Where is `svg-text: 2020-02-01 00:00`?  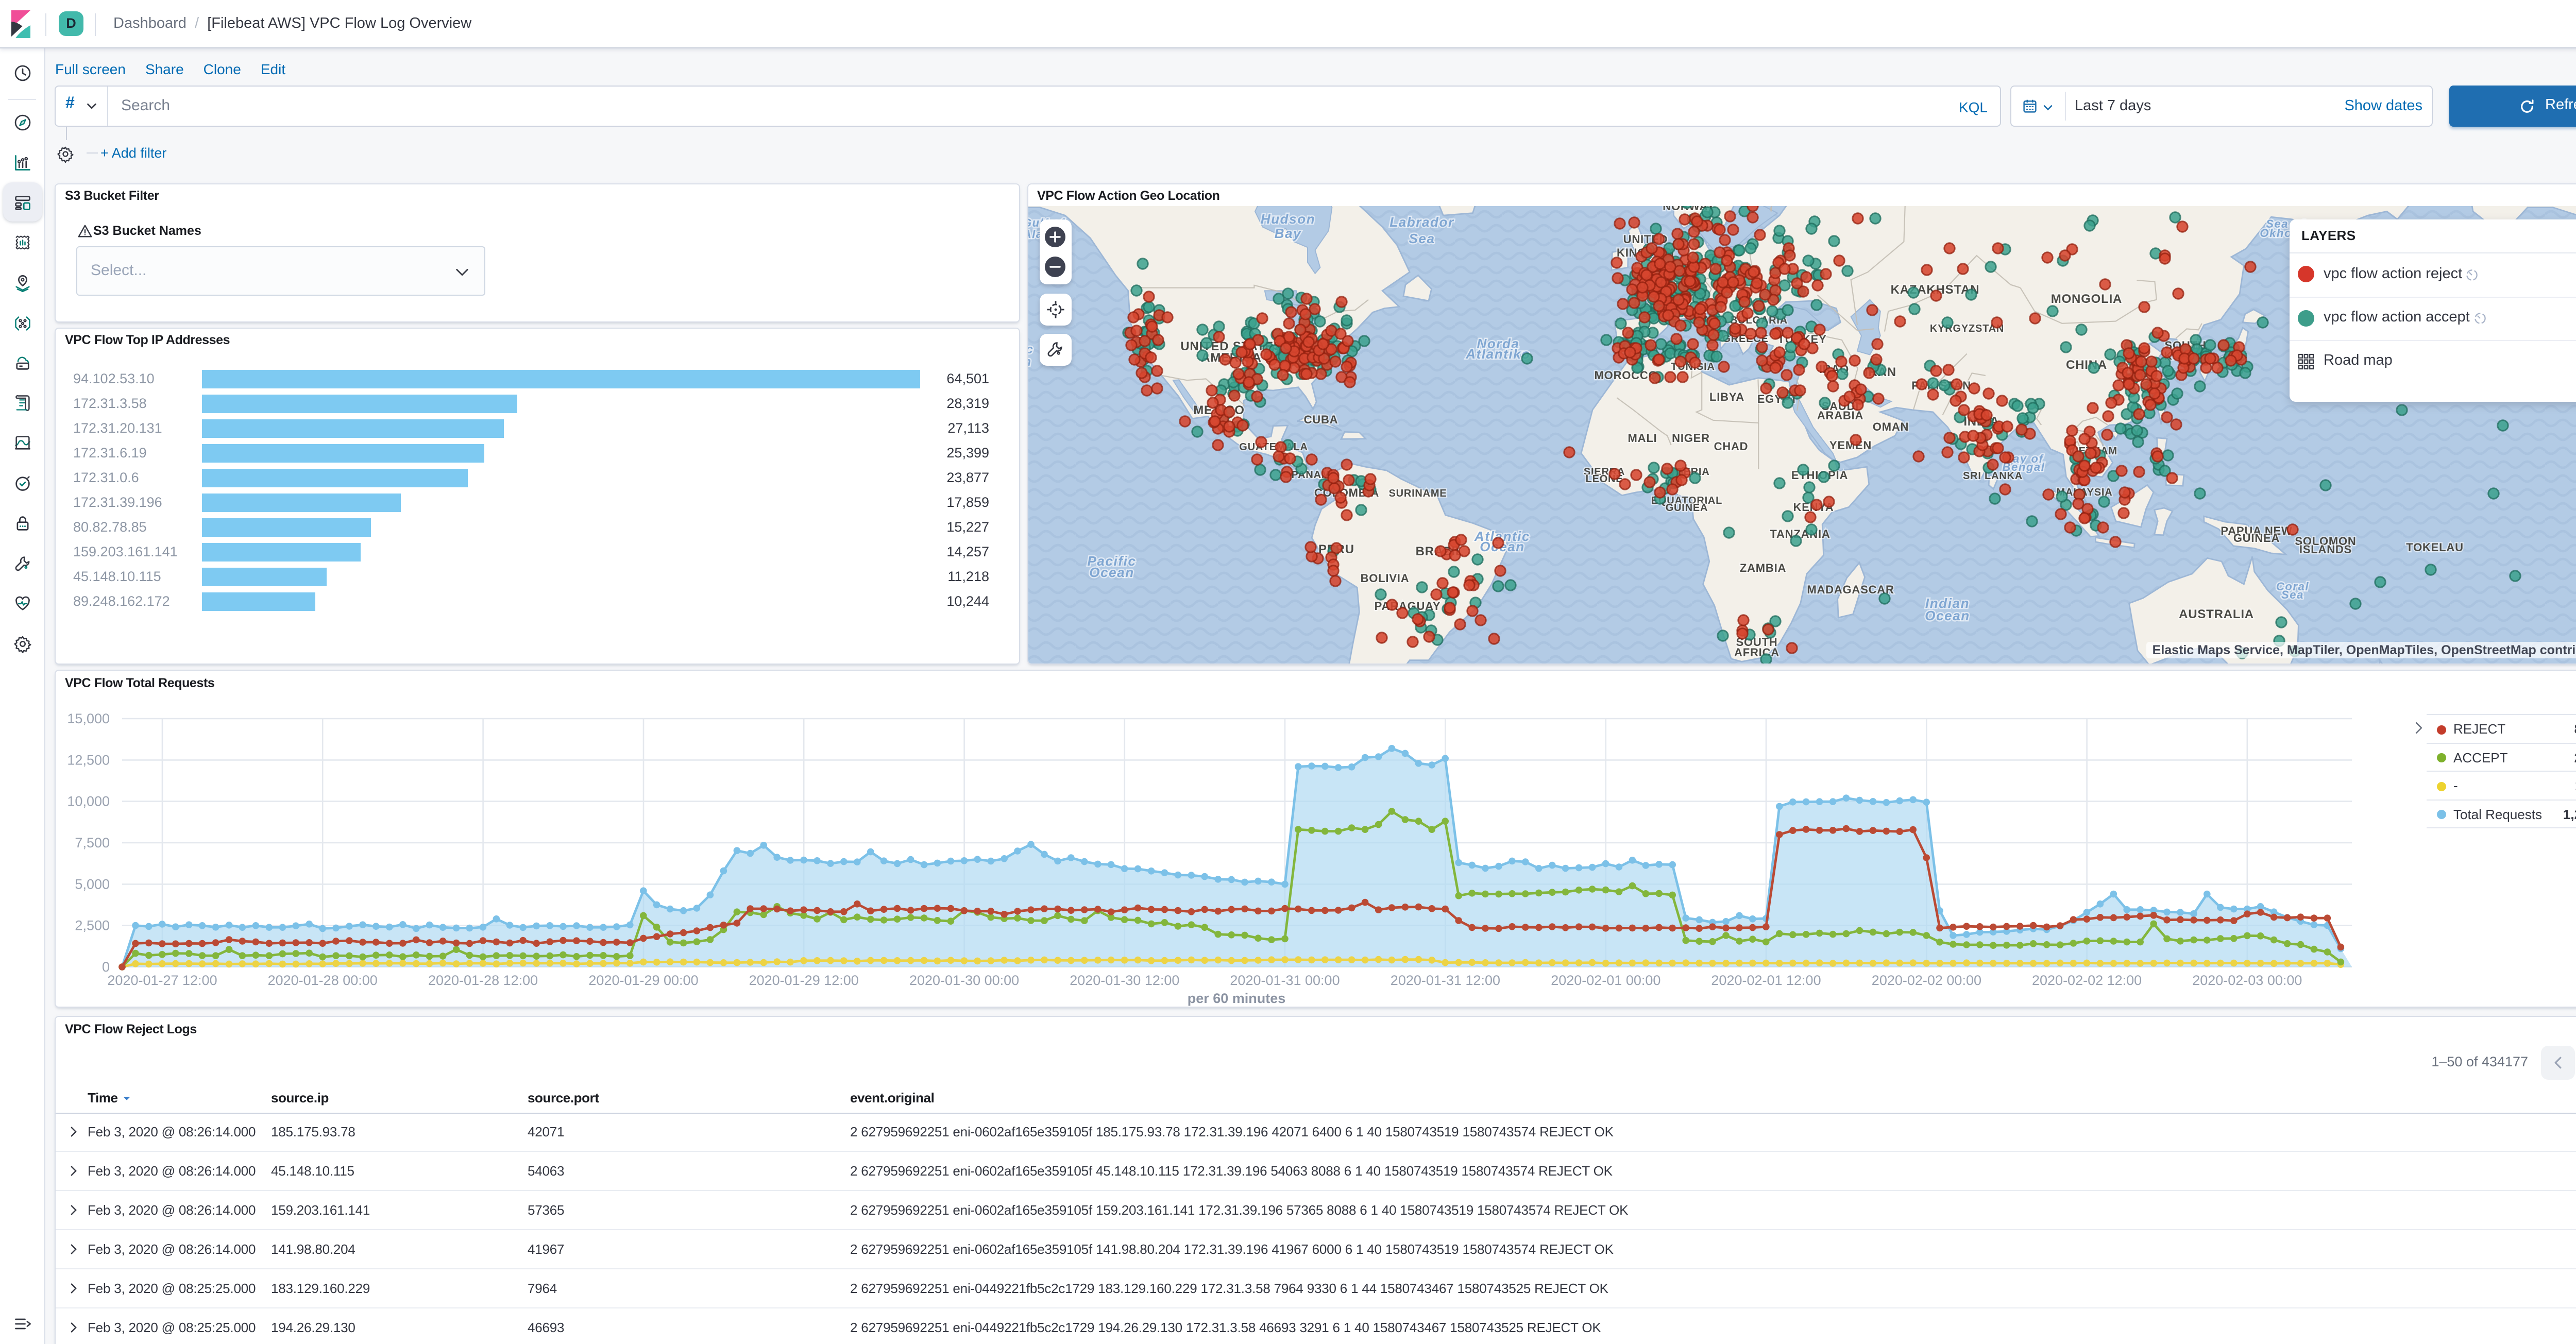 svg-text: 2020-02-01 00:00 is located at coordinates (1605, 980).